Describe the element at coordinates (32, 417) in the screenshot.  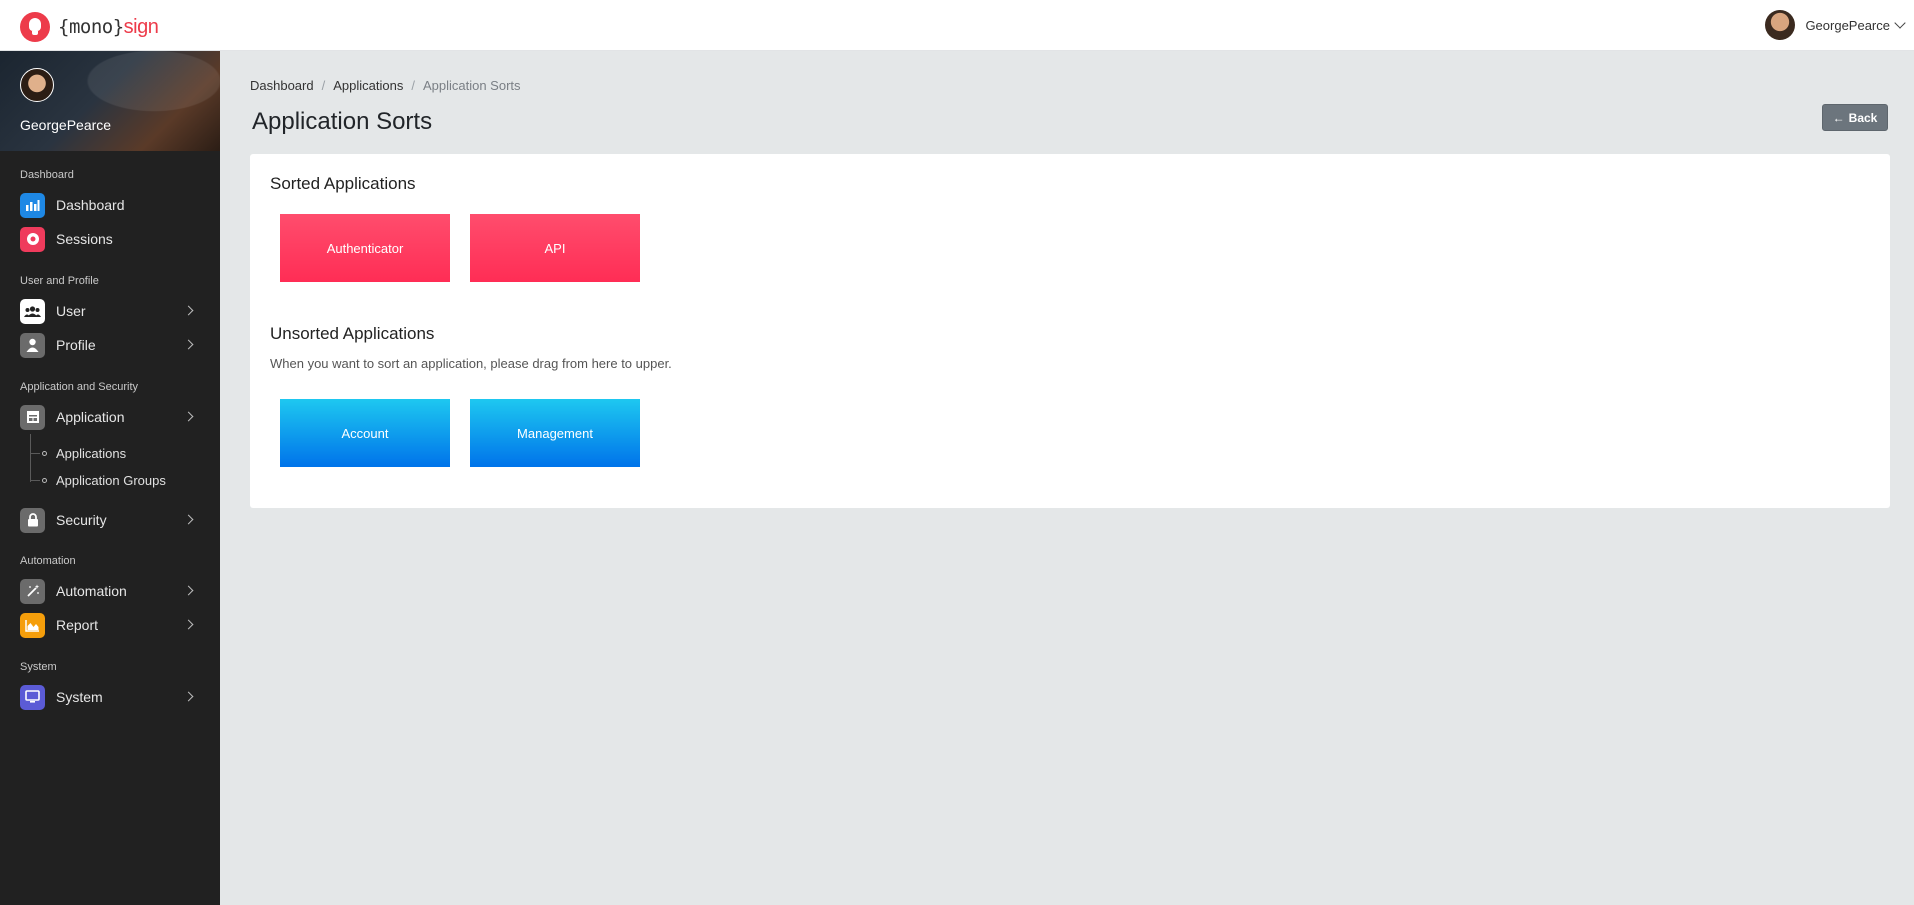
I see `app-window-icon` at that location.